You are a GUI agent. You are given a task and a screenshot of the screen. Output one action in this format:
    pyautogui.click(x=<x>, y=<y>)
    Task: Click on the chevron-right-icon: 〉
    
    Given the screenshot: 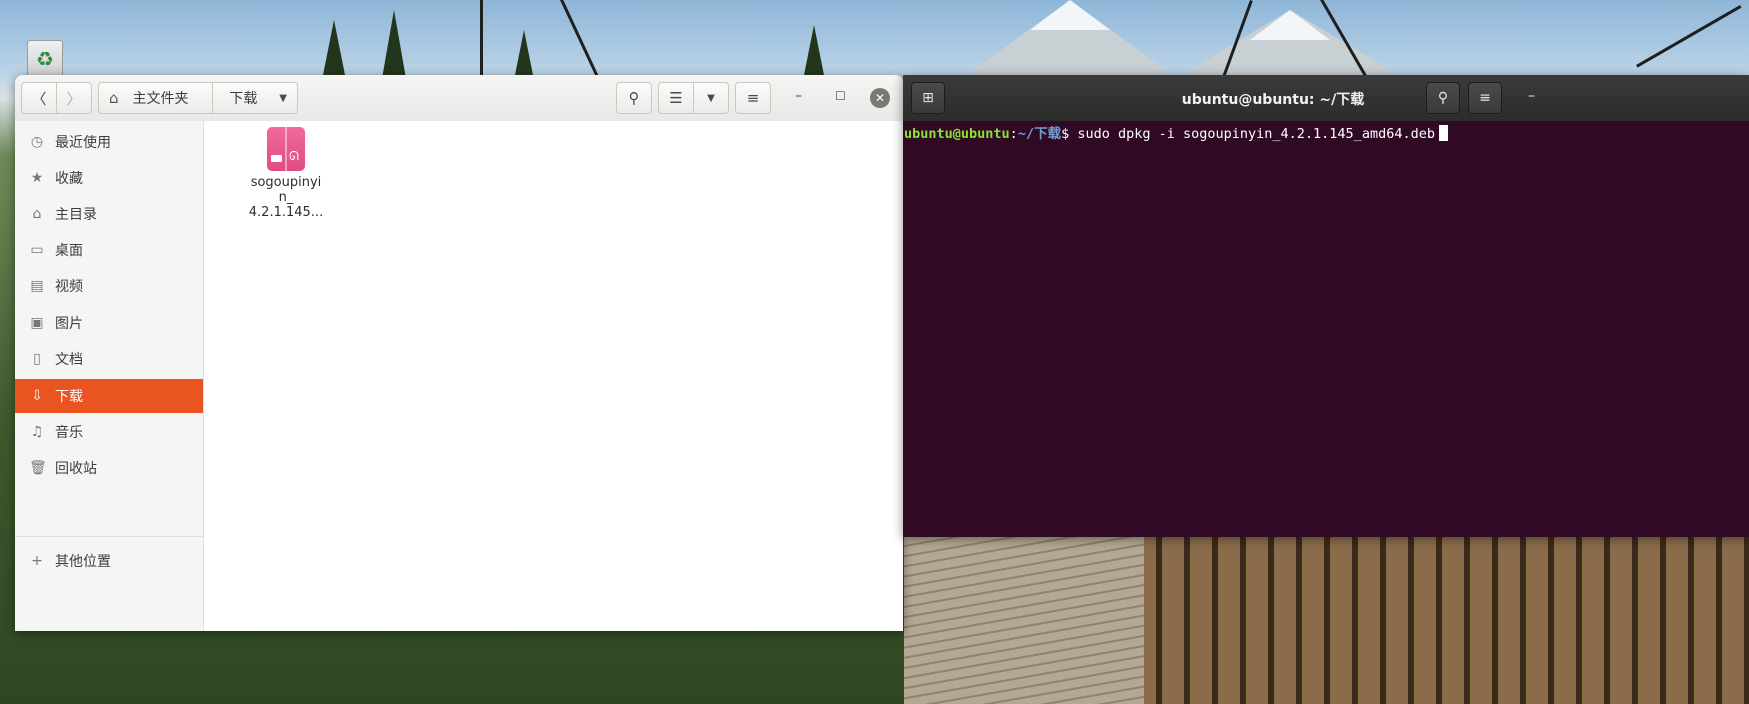 What is the action you would take?
    pyautogui.click(x=74, y=98)
    